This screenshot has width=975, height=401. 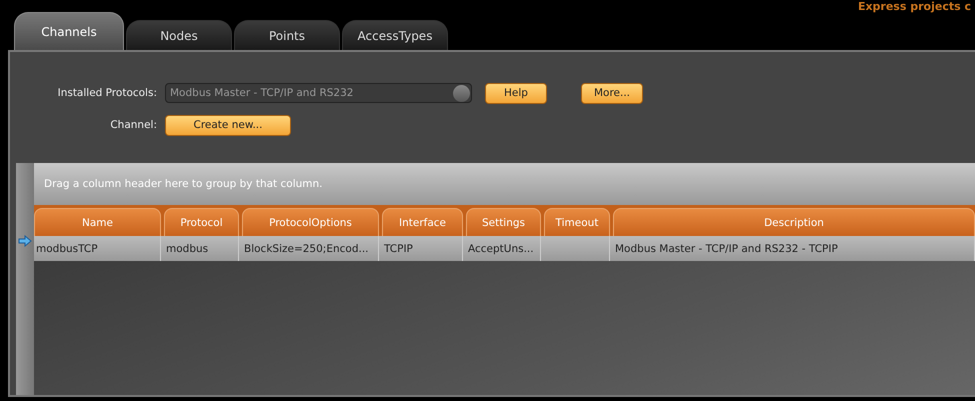 What do you see at coordinates (106, 93) in the screenshot?
I see `field-label: Installed Protocols:` at bounding box center [106, 93].